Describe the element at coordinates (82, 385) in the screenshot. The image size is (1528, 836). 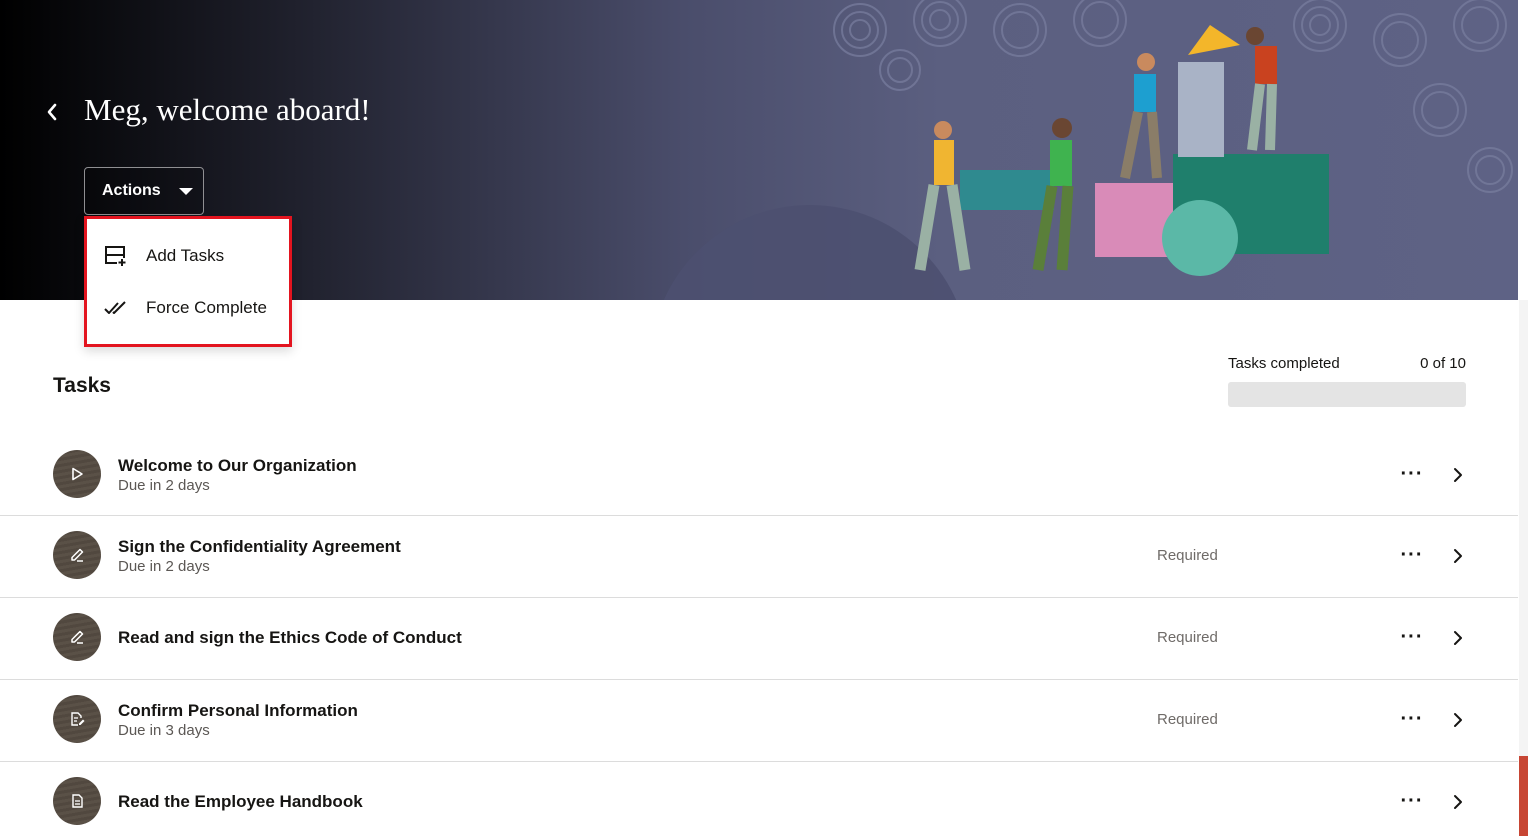
I see `tasks-heading: Tasks` at that location.